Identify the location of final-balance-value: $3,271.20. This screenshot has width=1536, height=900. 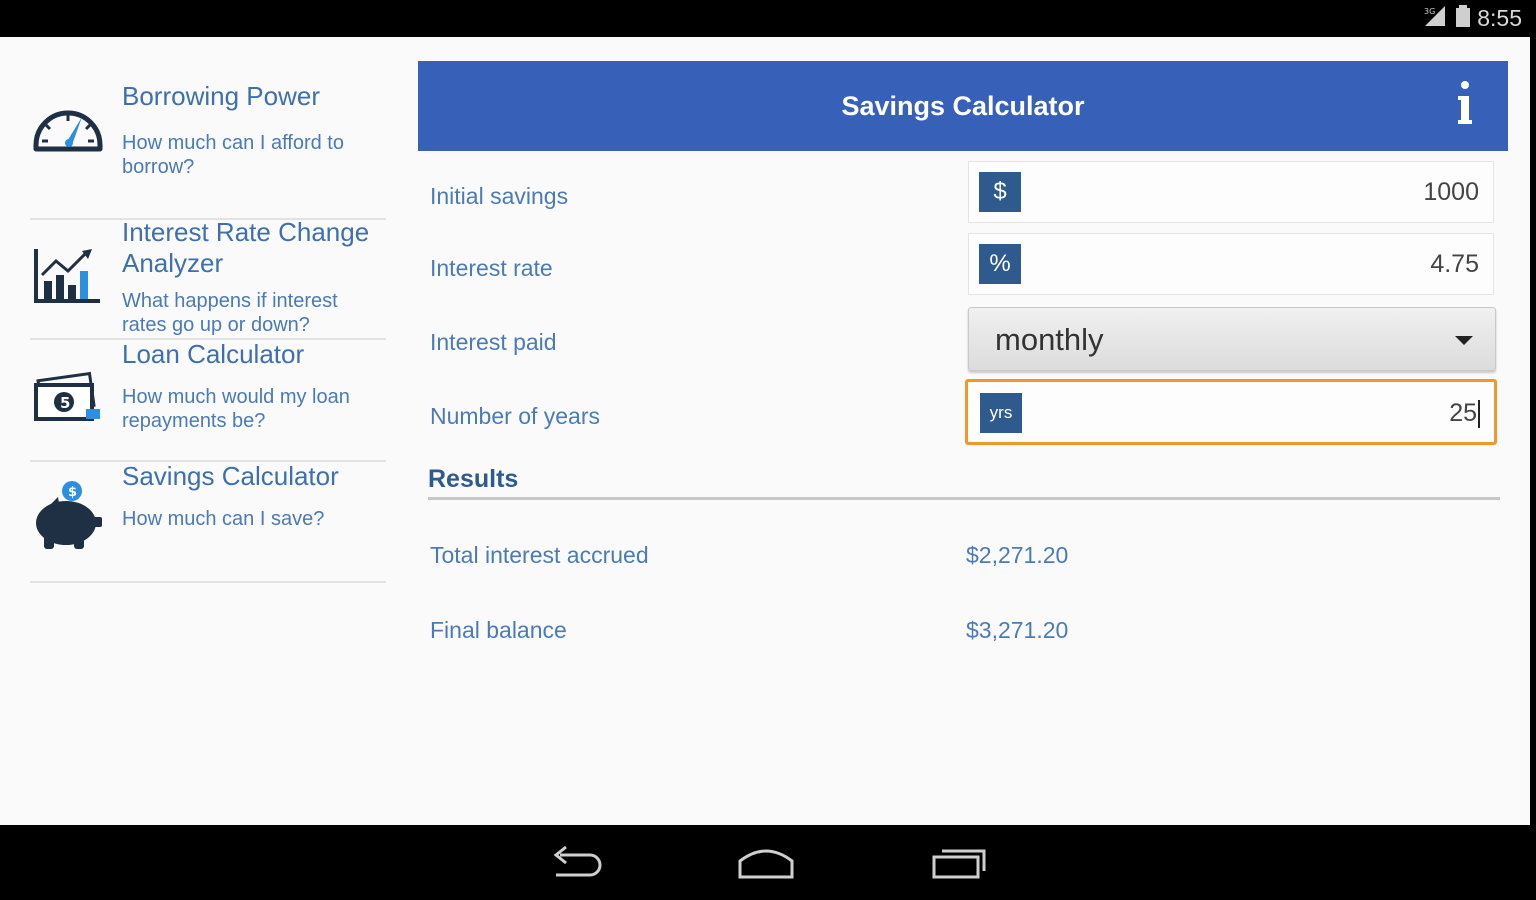
(1017, 630).